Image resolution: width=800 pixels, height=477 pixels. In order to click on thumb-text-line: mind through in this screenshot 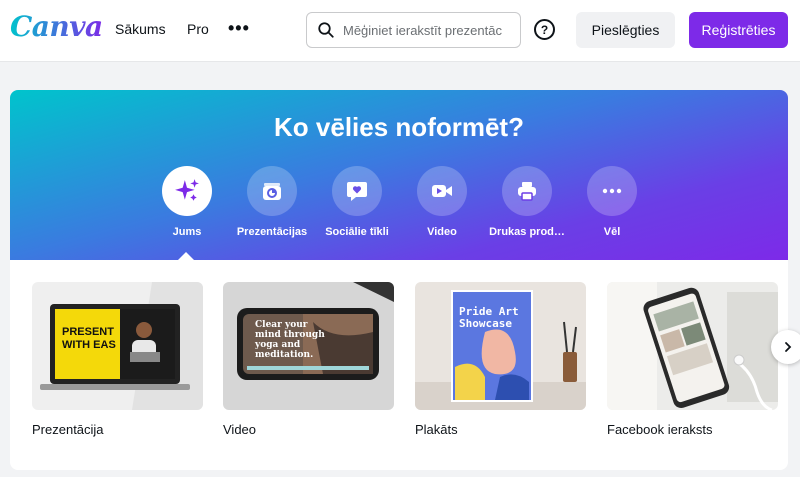, I will do `click(290, 335)`.